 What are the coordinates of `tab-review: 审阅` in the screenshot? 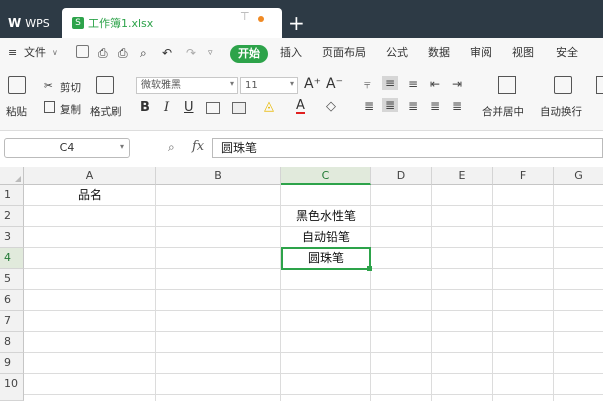 It's located at (481, 53).